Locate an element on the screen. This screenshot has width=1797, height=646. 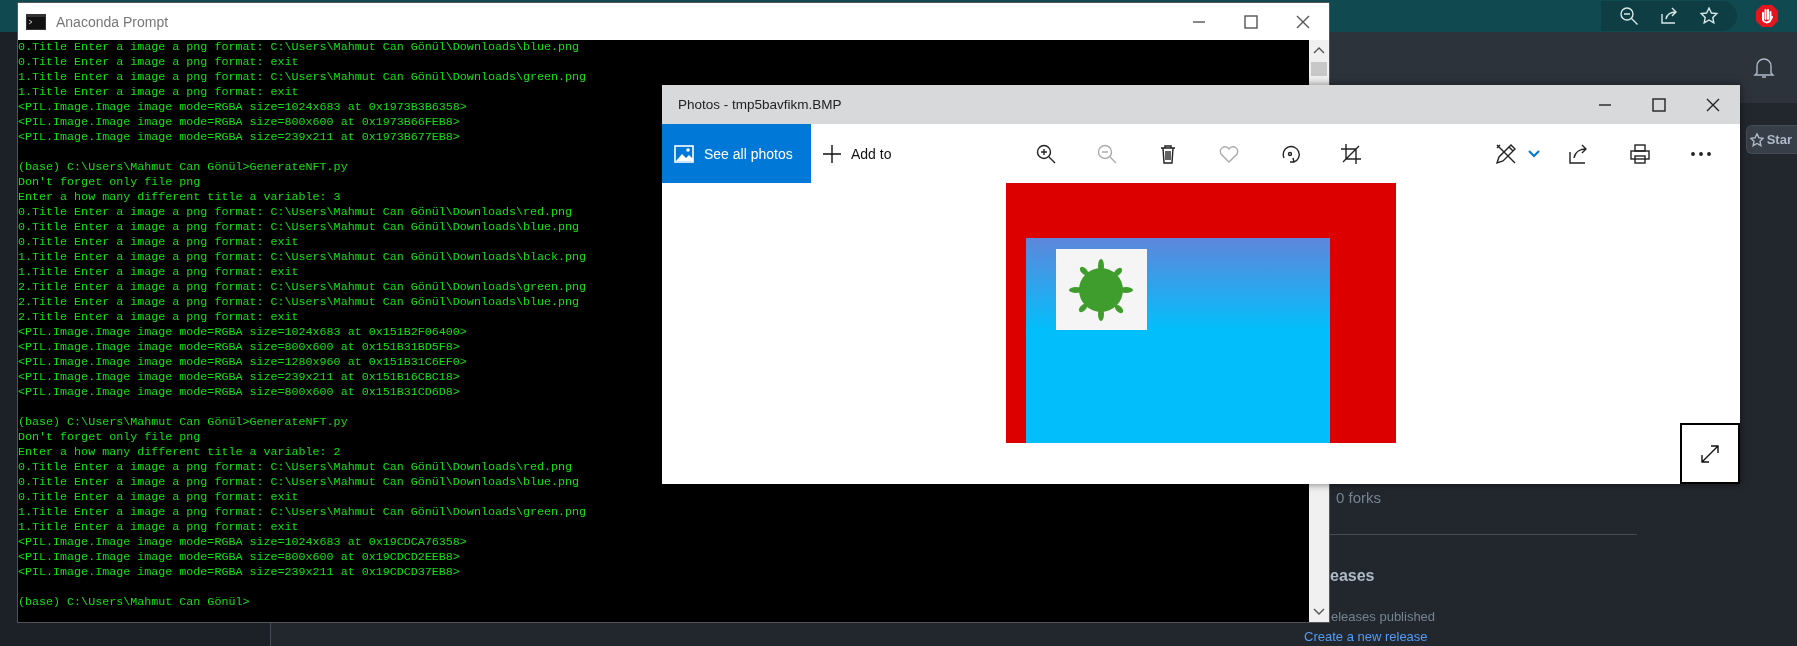
create-release-link: Create a new release is located at coordinates (1366, 636).